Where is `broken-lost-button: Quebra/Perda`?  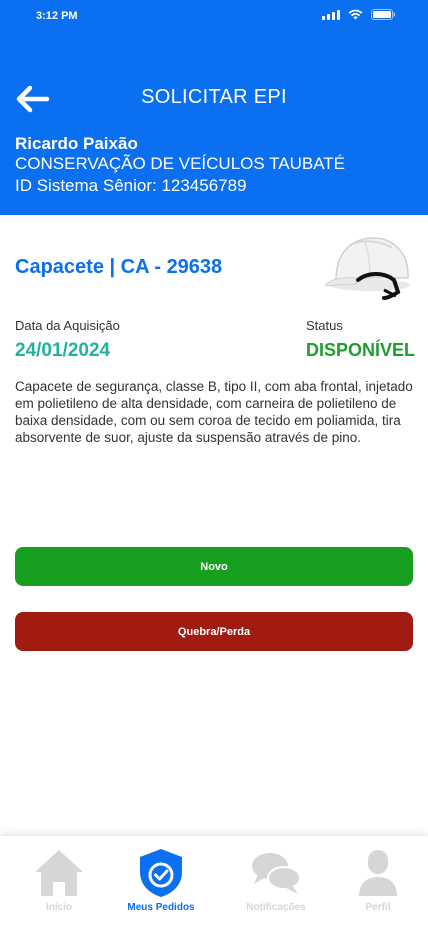
broken-lost-button: Quebra/Perda is located at coordinates (214, 631).